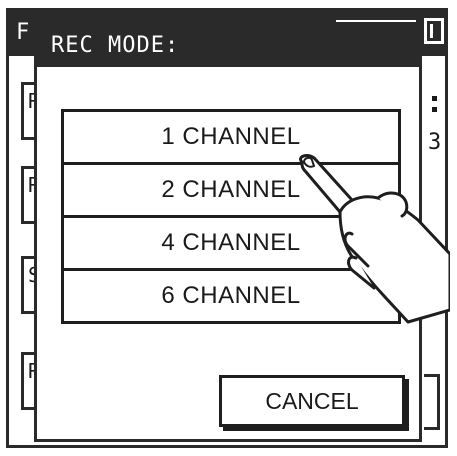 The image size is (457, 456). Describe the element at coordinates (231, 137) in the screenshot. I see `option-1-channel-button: 1 CHANNEL` at that location.